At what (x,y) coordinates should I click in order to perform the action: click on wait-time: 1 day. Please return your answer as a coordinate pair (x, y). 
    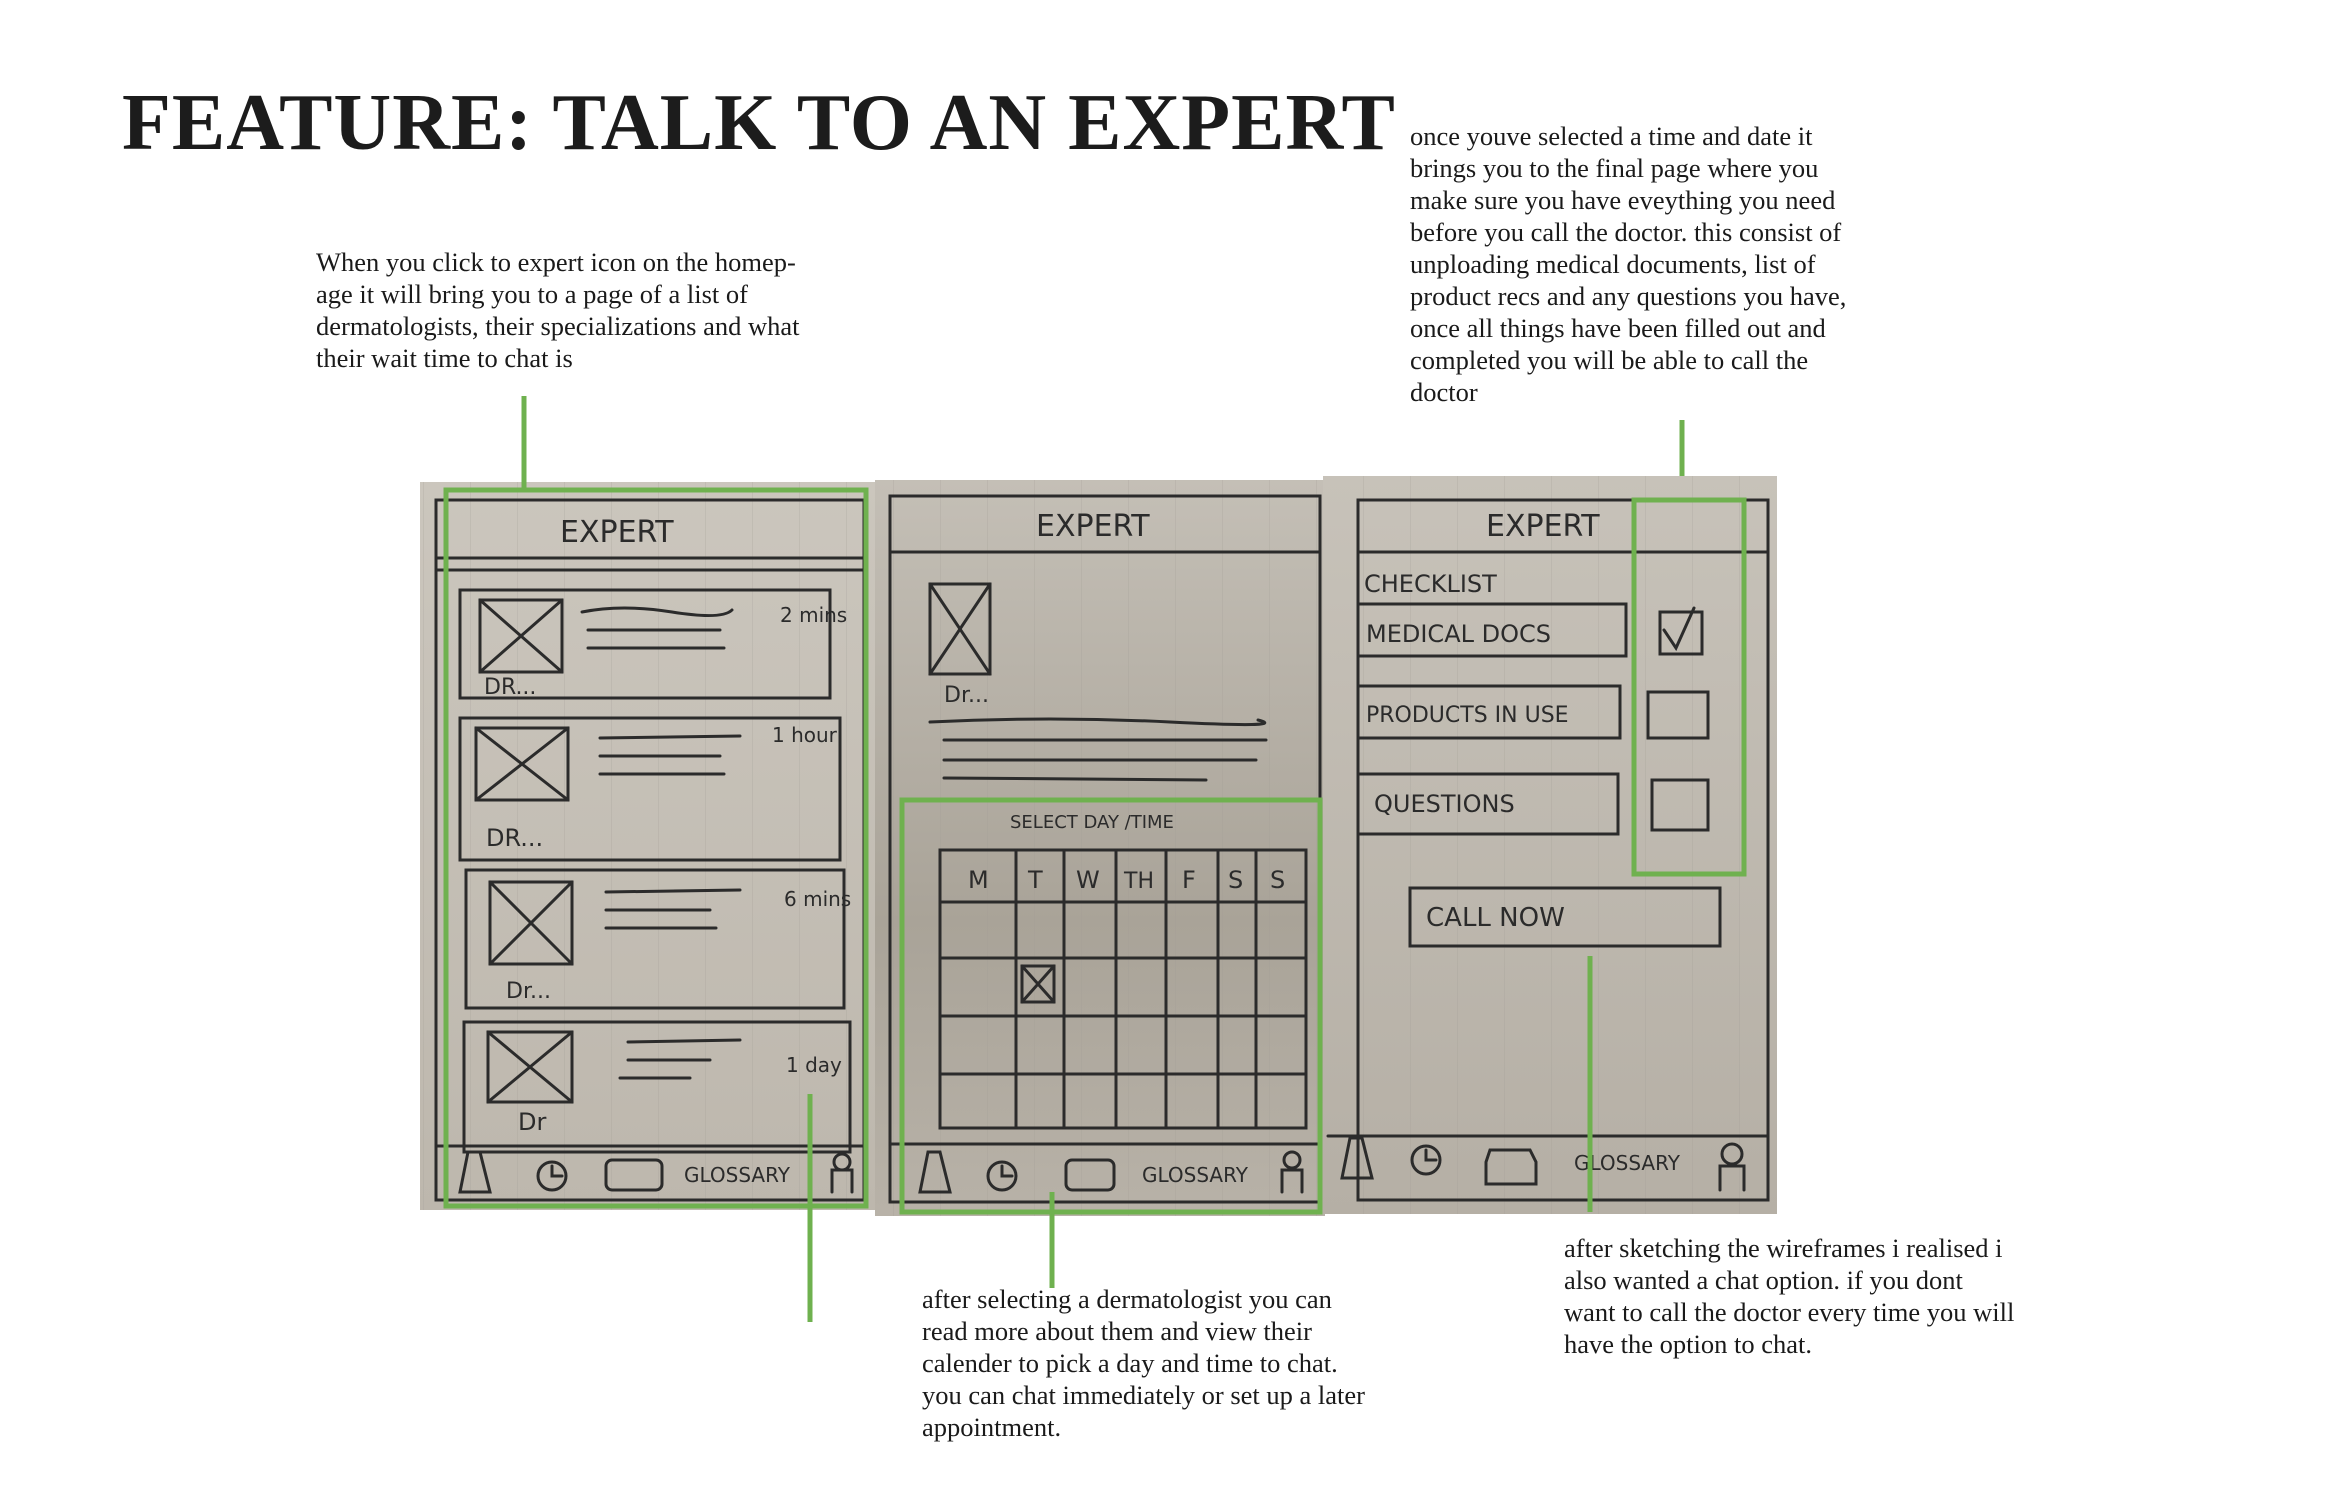
    Looking at the image, I should click on (814, 1065).